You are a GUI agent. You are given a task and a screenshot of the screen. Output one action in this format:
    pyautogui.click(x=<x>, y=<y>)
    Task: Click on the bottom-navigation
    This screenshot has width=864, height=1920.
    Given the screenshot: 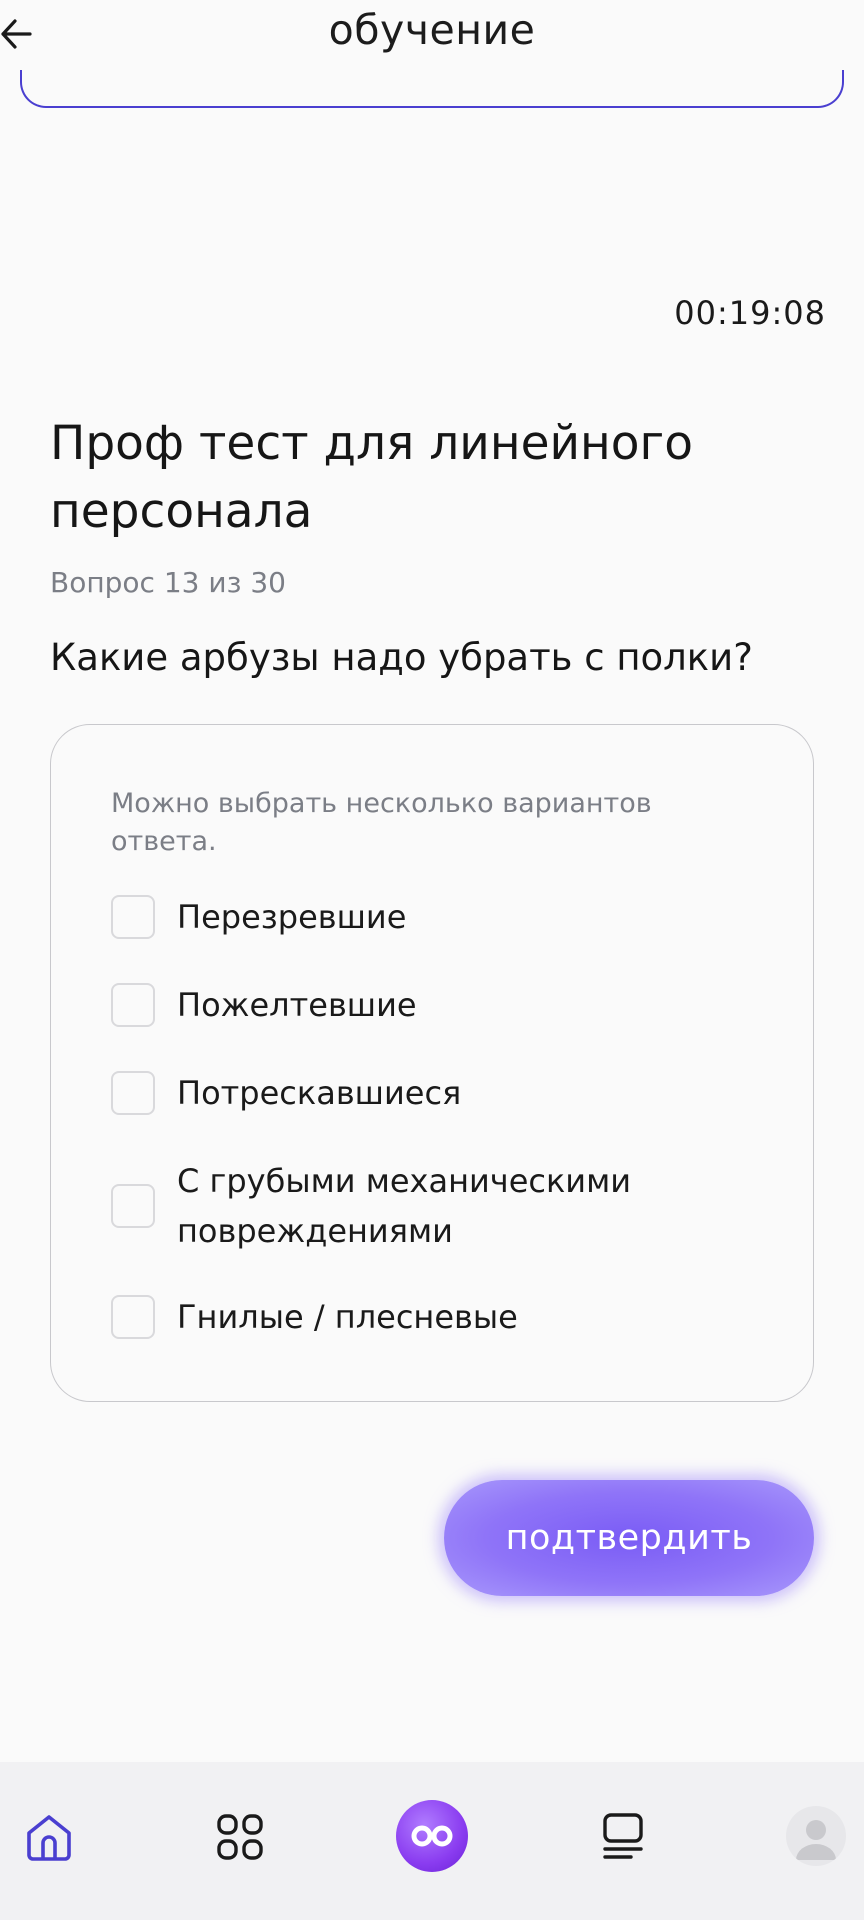 What is the action you would take?
    pyautogui.click(x=432, y=1841)
    